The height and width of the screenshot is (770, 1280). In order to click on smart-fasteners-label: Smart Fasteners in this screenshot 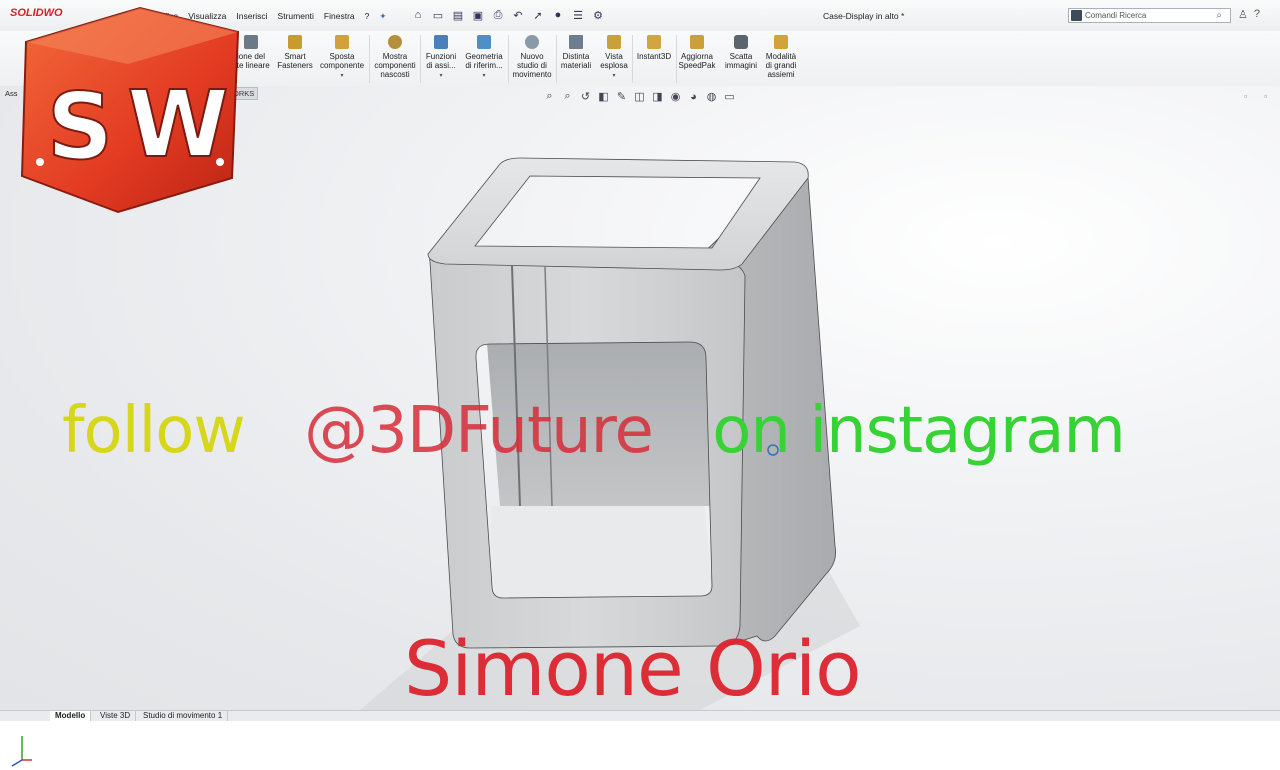, I will do `click(295, 61)`.